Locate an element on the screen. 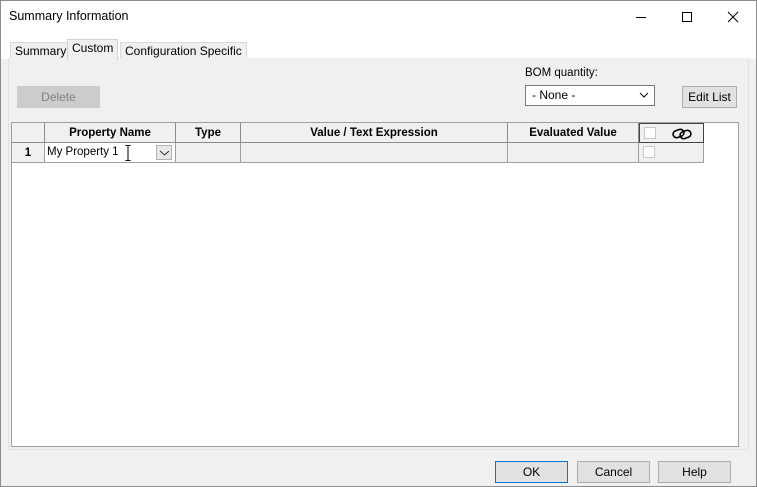 The height and width of the screenshot is (487, 757). select-all-checkbox is located at coordinates (650, 133).